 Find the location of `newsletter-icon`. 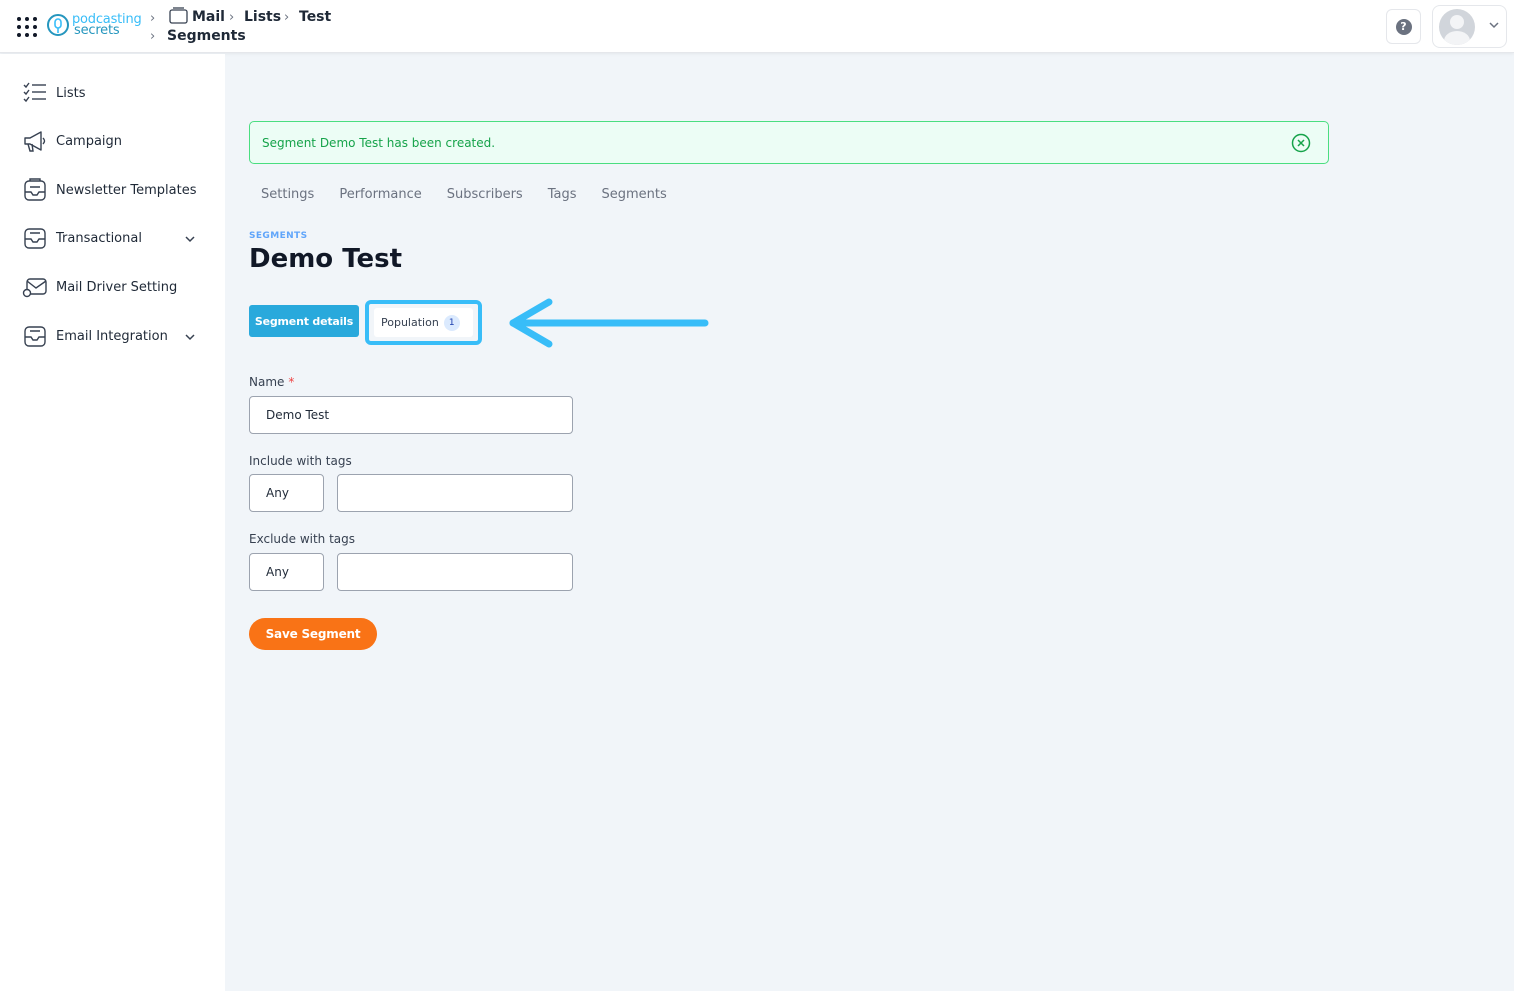

newsletter-icon is located at coordinates (35, 189).